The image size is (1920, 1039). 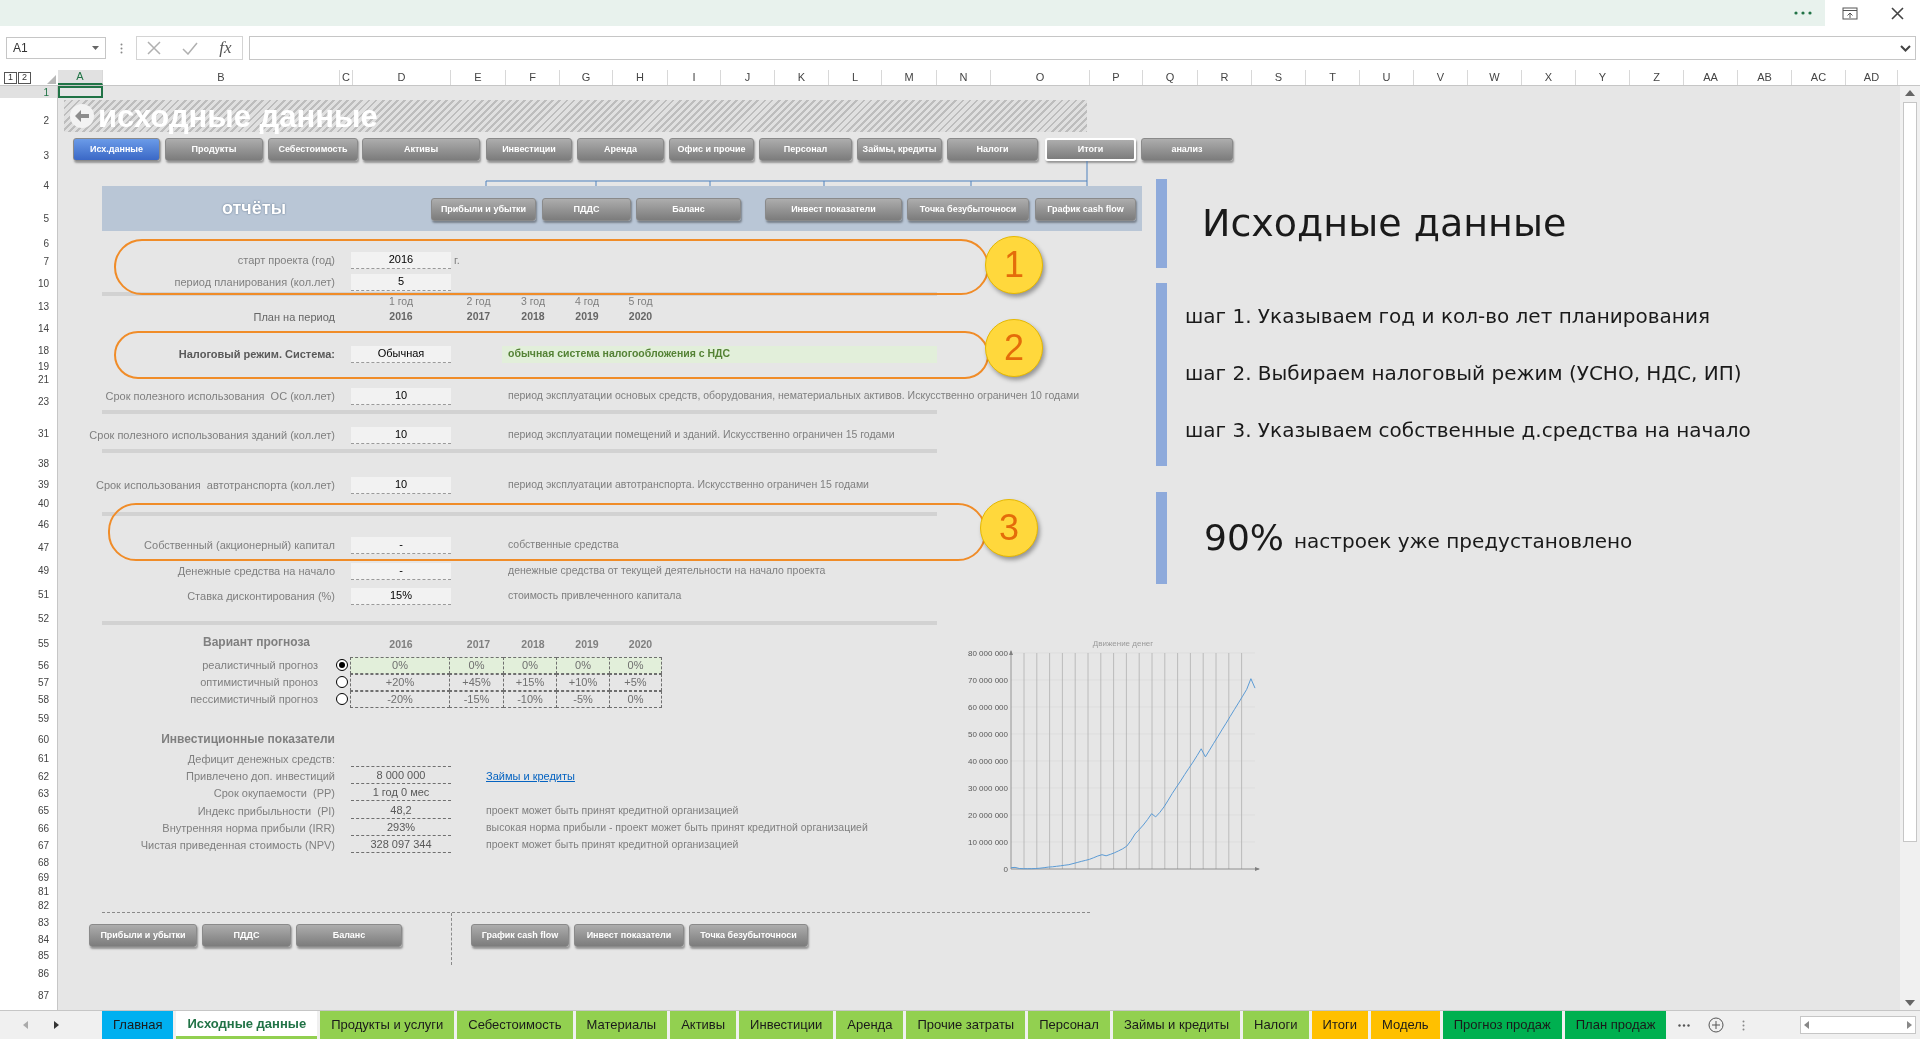 What do you see at coordinates (964, 77) in the screenshot?
I see `column-header: N` at bounding box center [964, 77].